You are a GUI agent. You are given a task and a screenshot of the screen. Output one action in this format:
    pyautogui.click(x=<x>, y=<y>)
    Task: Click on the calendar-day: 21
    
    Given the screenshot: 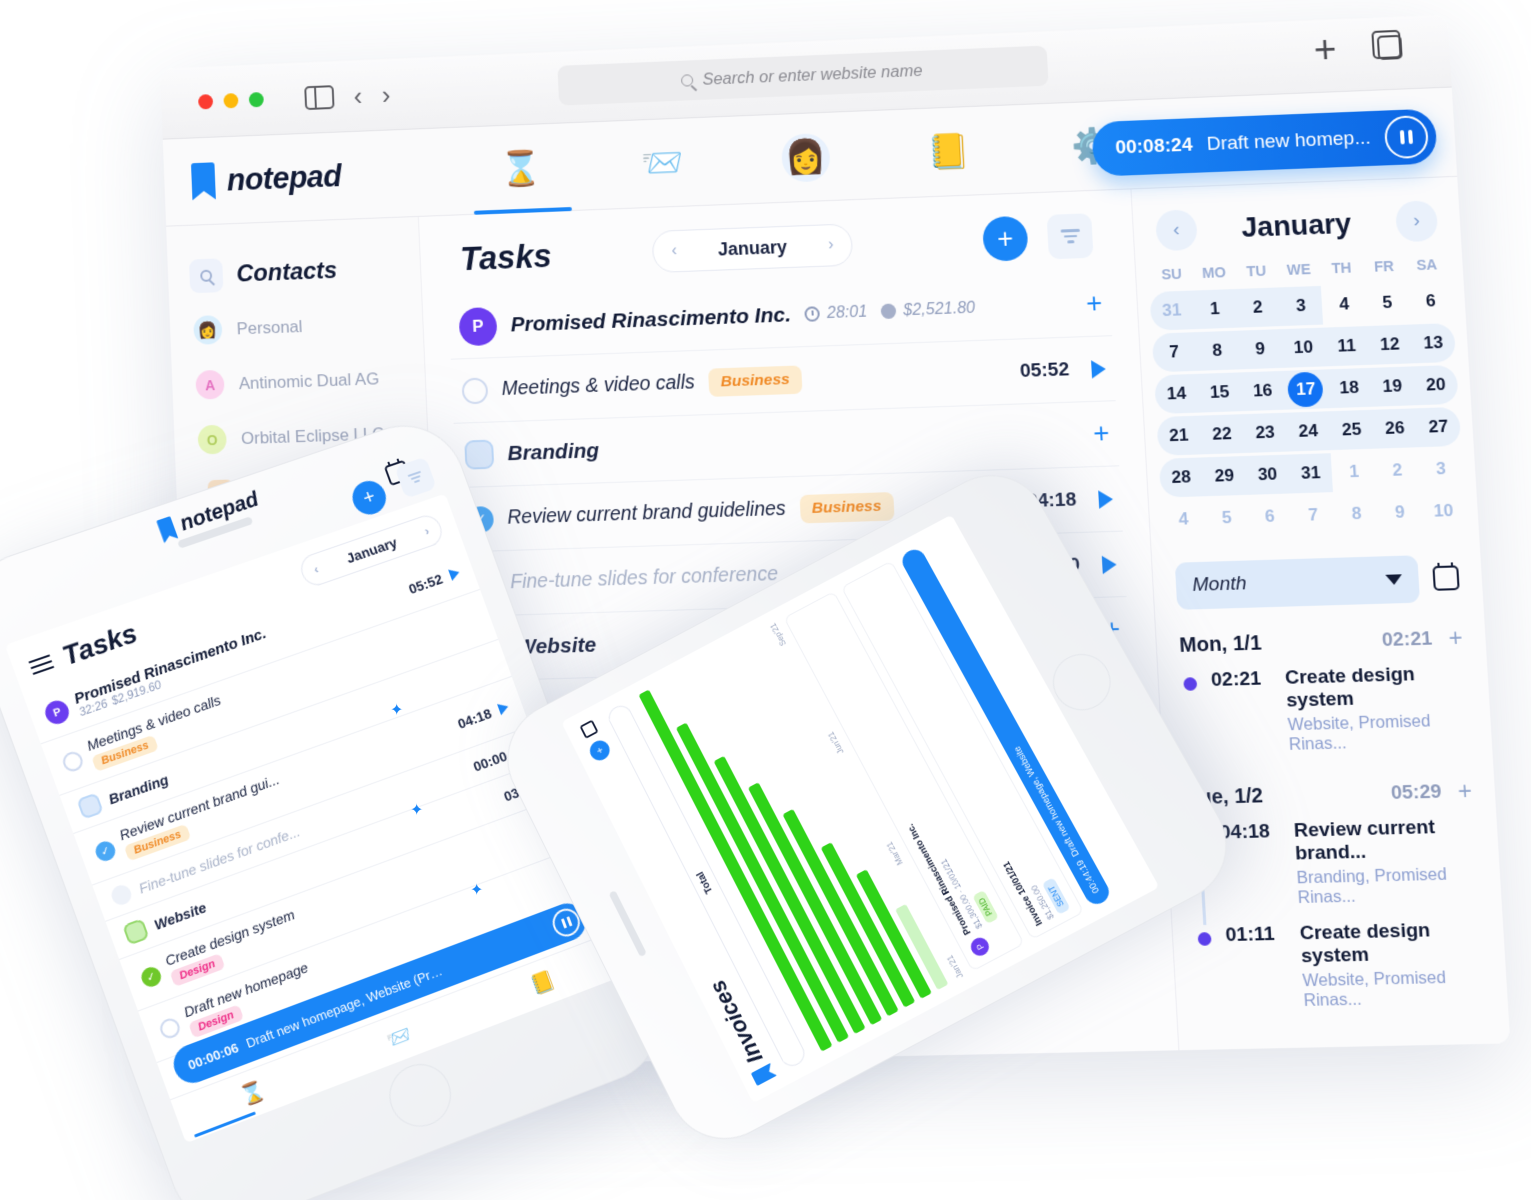 What is the action you would take?
    pyautogui.click(x=1179, y=436)
    